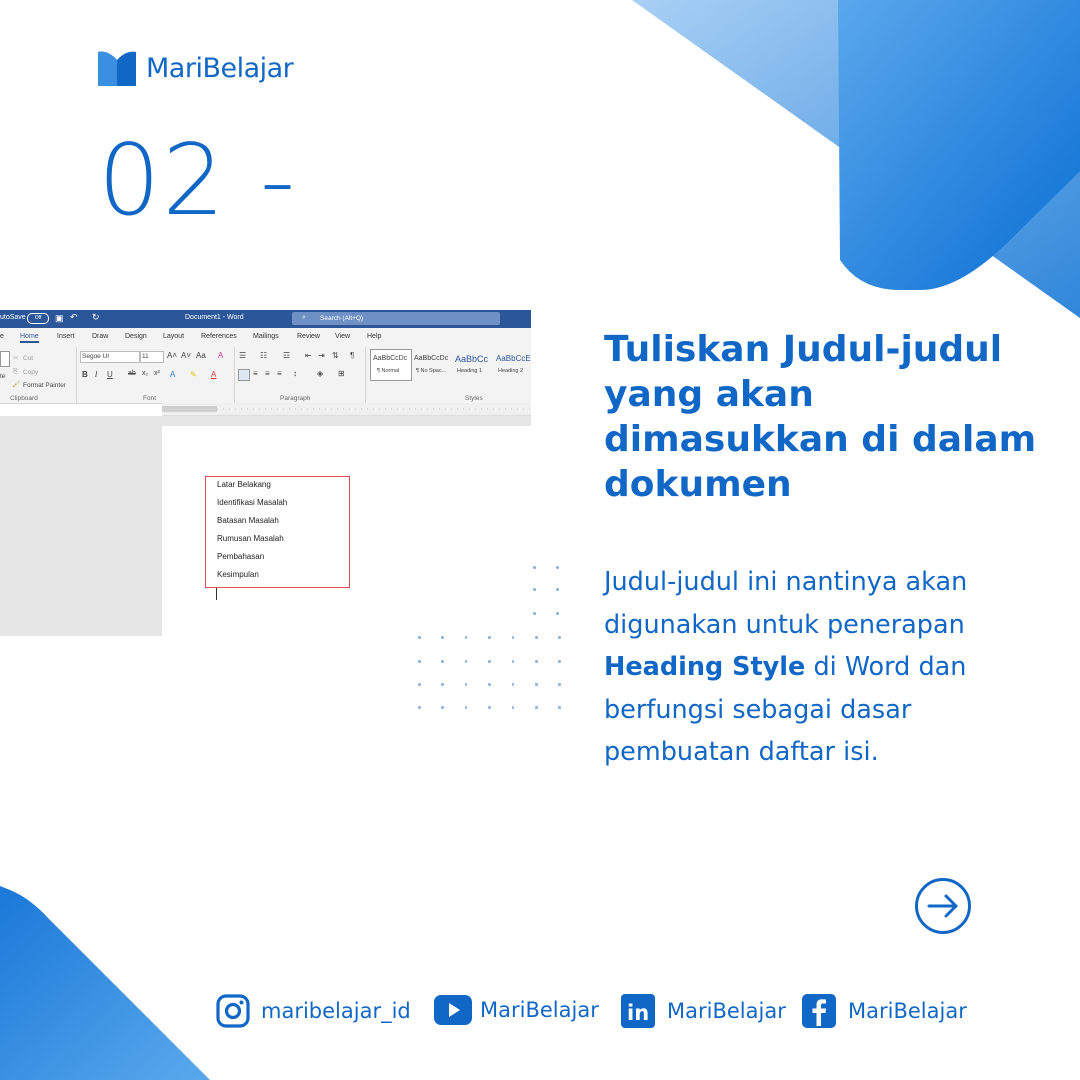  Describe the element at coordinates (252, 502) in the screenshot. I see `document-line: Identifikasi Masalah` at that location.